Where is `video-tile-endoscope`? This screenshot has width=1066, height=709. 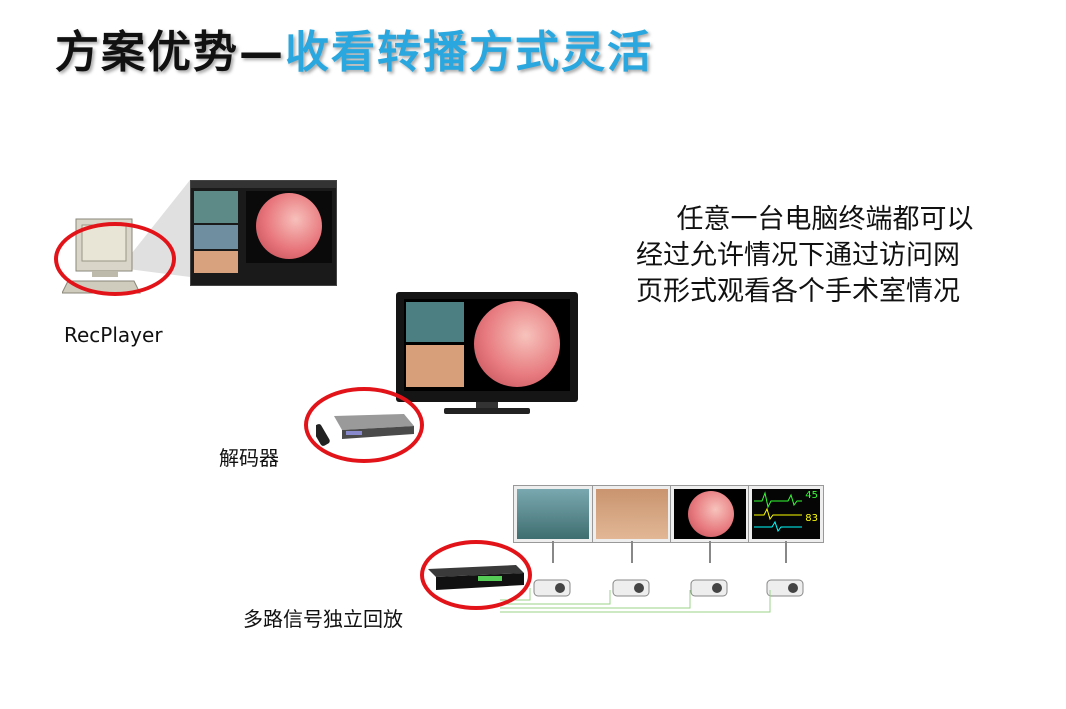
video-tile-endoscope is located at coordinates (289, 227).